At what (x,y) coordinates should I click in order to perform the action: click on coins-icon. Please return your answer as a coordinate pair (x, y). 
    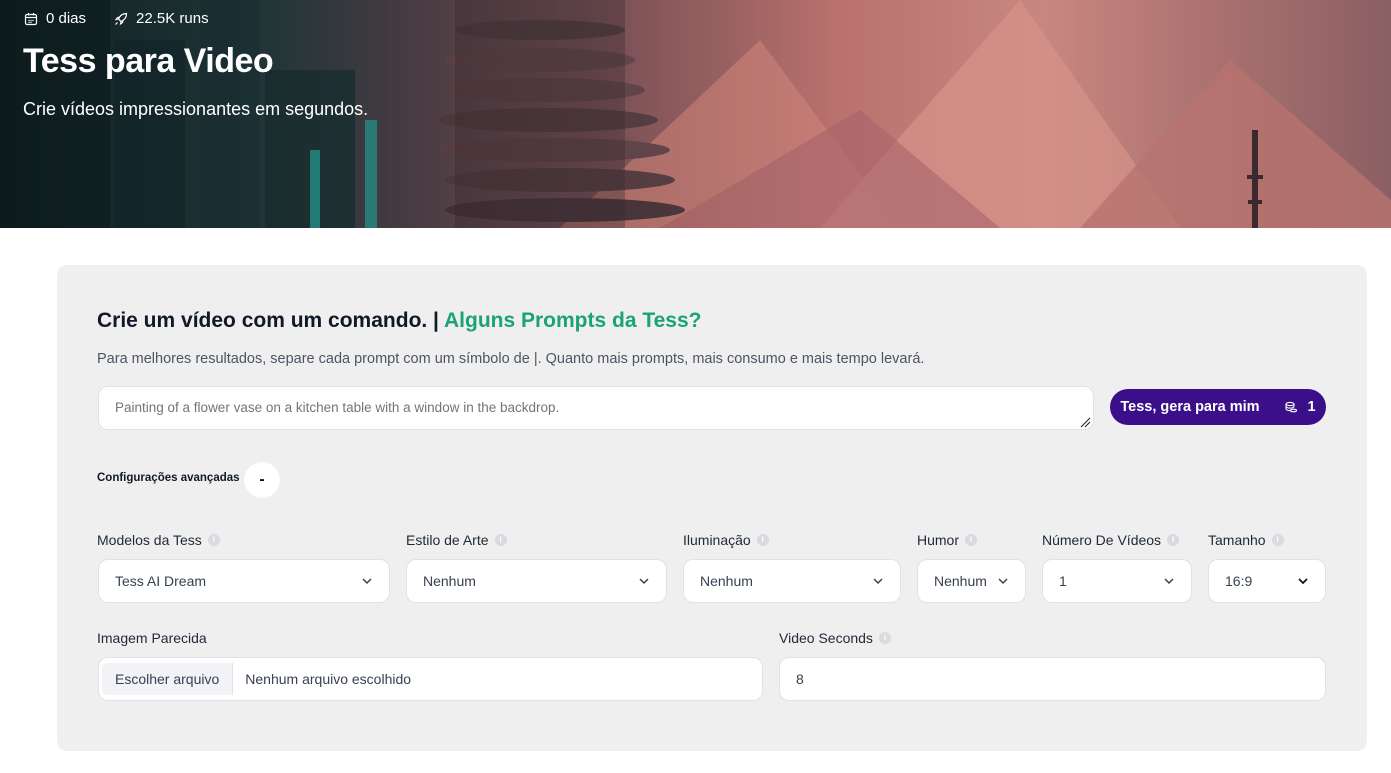
    Looking at the image, I should click on (1290, 407).